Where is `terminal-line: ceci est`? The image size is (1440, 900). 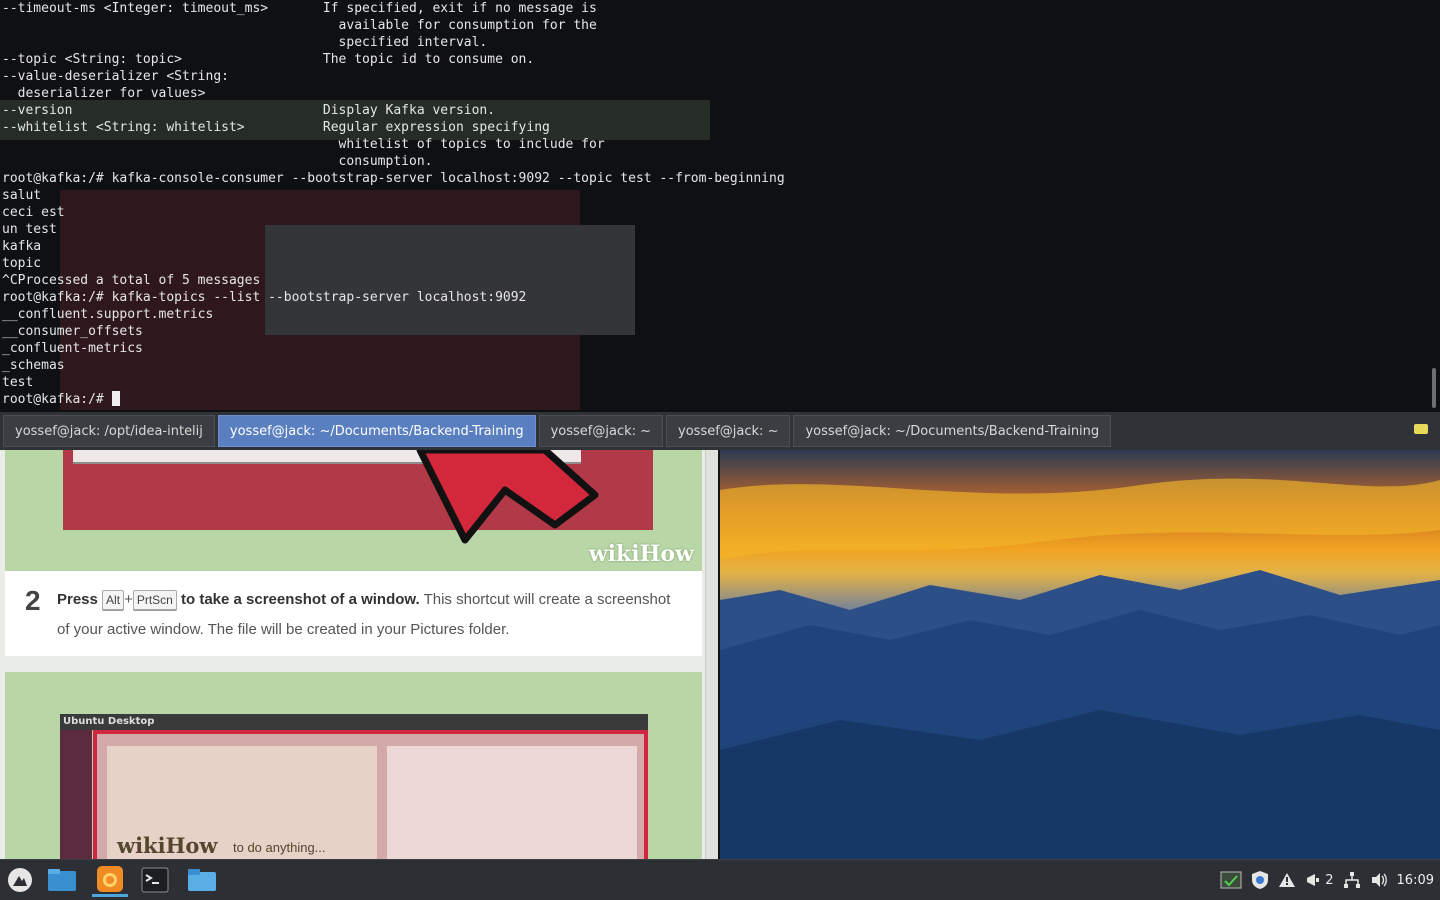
terminal-line: ceci est is located at coordinates (33, 212).